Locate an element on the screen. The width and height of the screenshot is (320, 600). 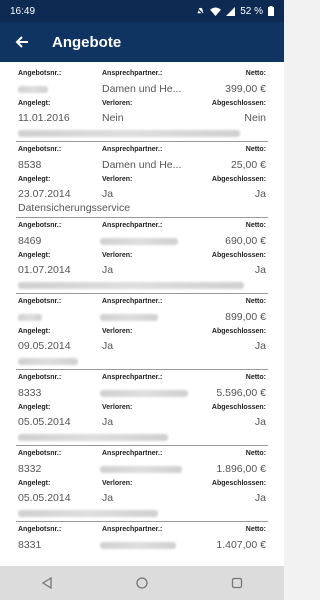
offer-angelegt: 11.01.2016 is located at coordinates (44, 118).